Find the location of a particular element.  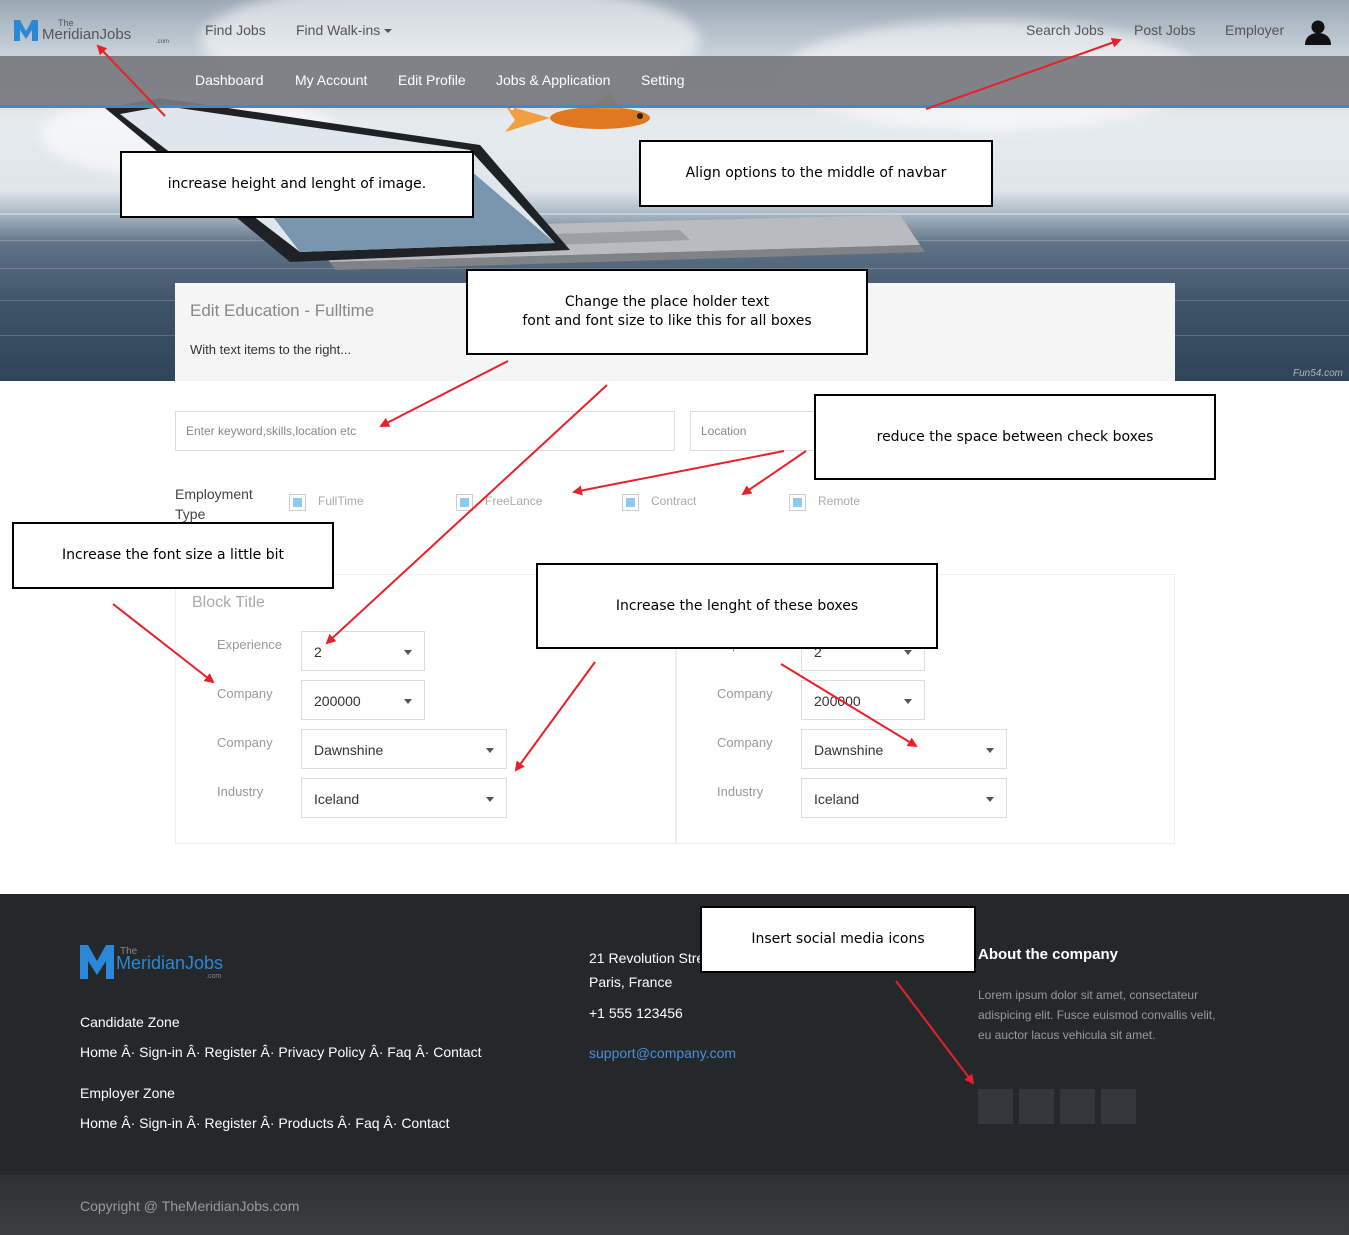

address-line-1: 21 Revolution Street is located at coordinates (652, 958).